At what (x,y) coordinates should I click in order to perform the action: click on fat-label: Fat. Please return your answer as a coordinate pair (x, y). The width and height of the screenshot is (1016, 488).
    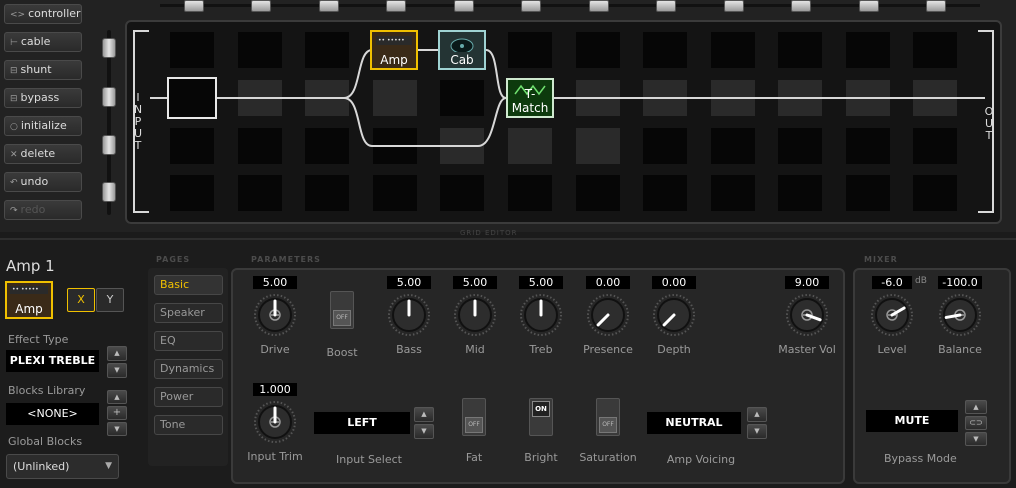
    Looking at the image, I should click on (474, 457).